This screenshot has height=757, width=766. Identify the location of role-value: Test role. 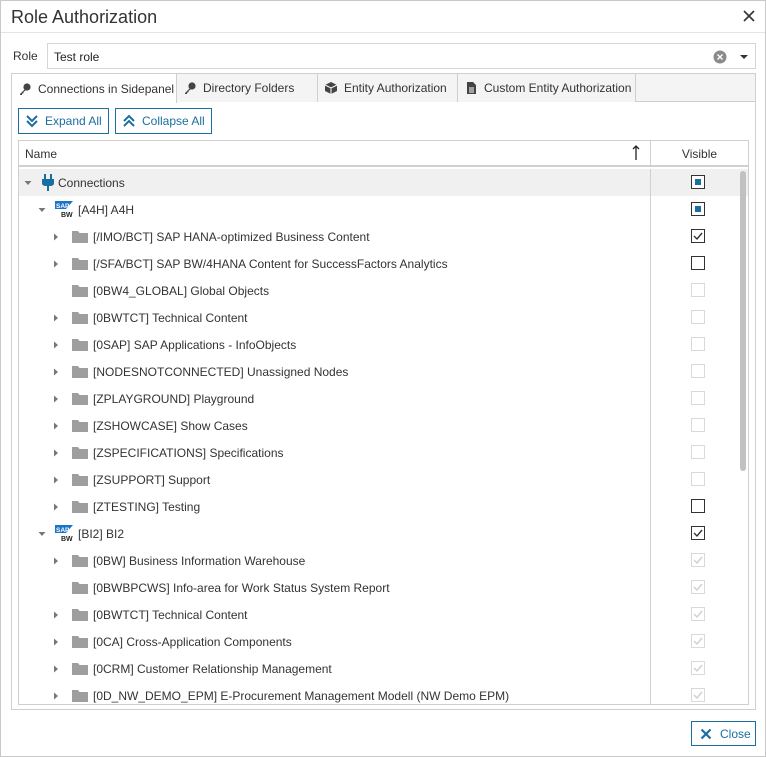
(77, 57).